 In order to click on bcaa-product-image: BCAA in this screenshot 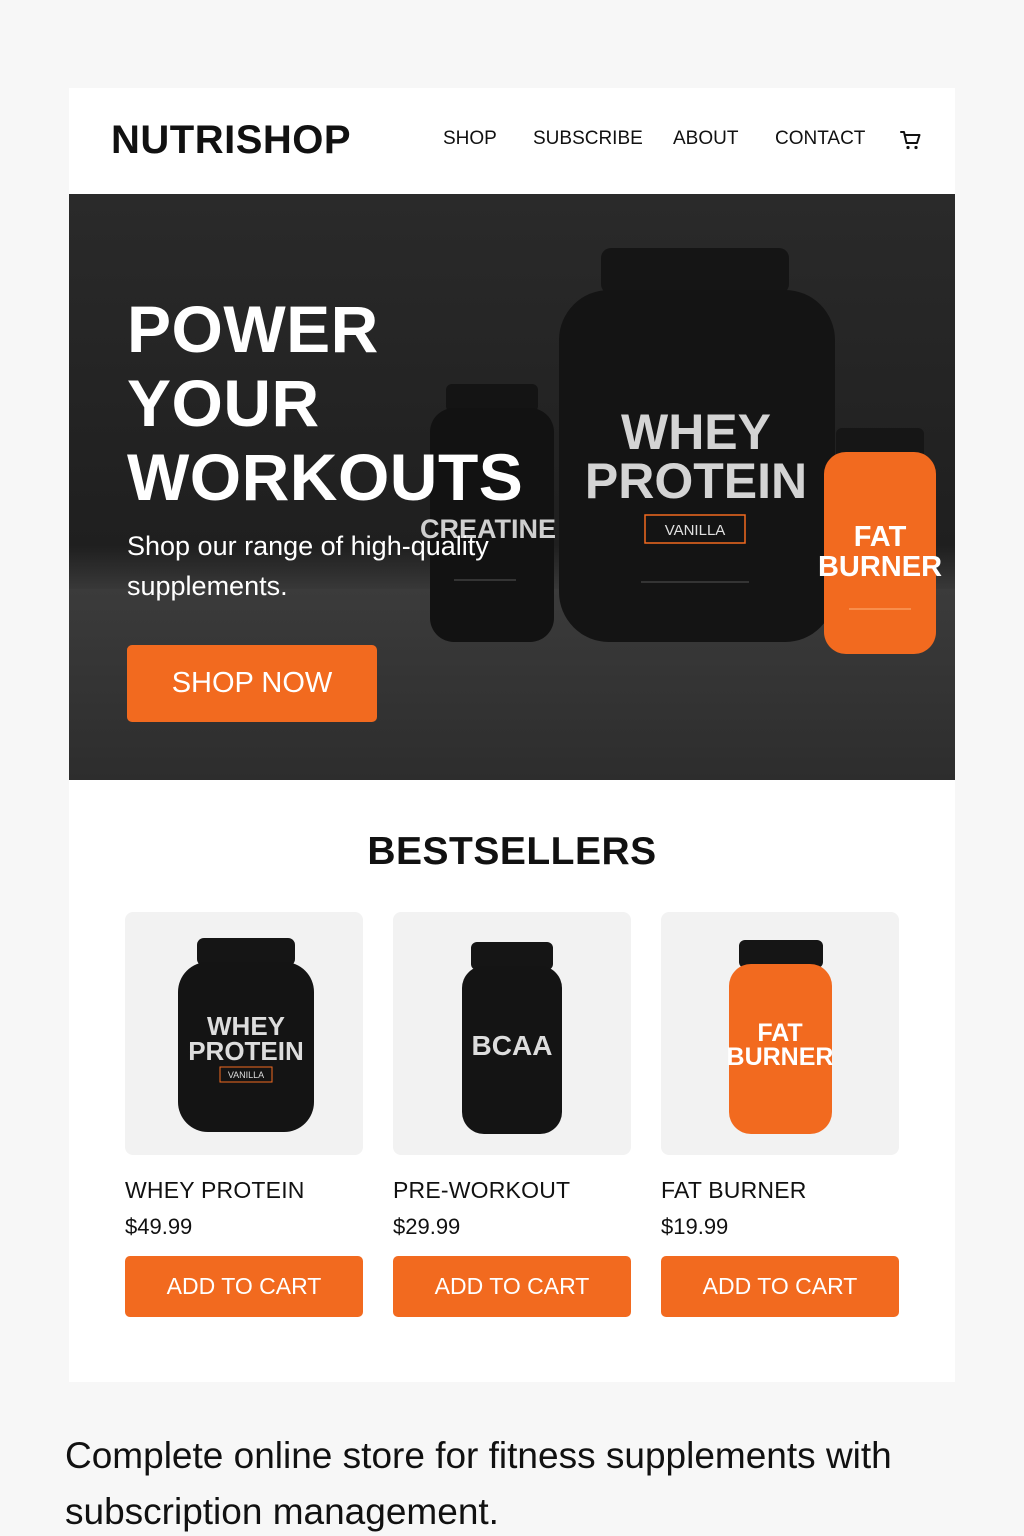, I will do `click(512, 1038)`.